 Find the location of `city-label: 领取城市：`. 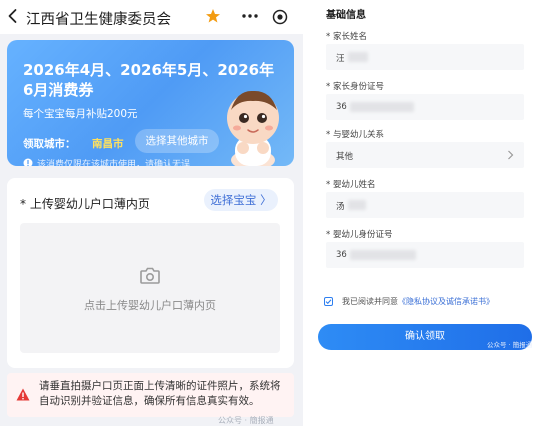

city-label: 领取城市： is located at coordinates (49, 144).